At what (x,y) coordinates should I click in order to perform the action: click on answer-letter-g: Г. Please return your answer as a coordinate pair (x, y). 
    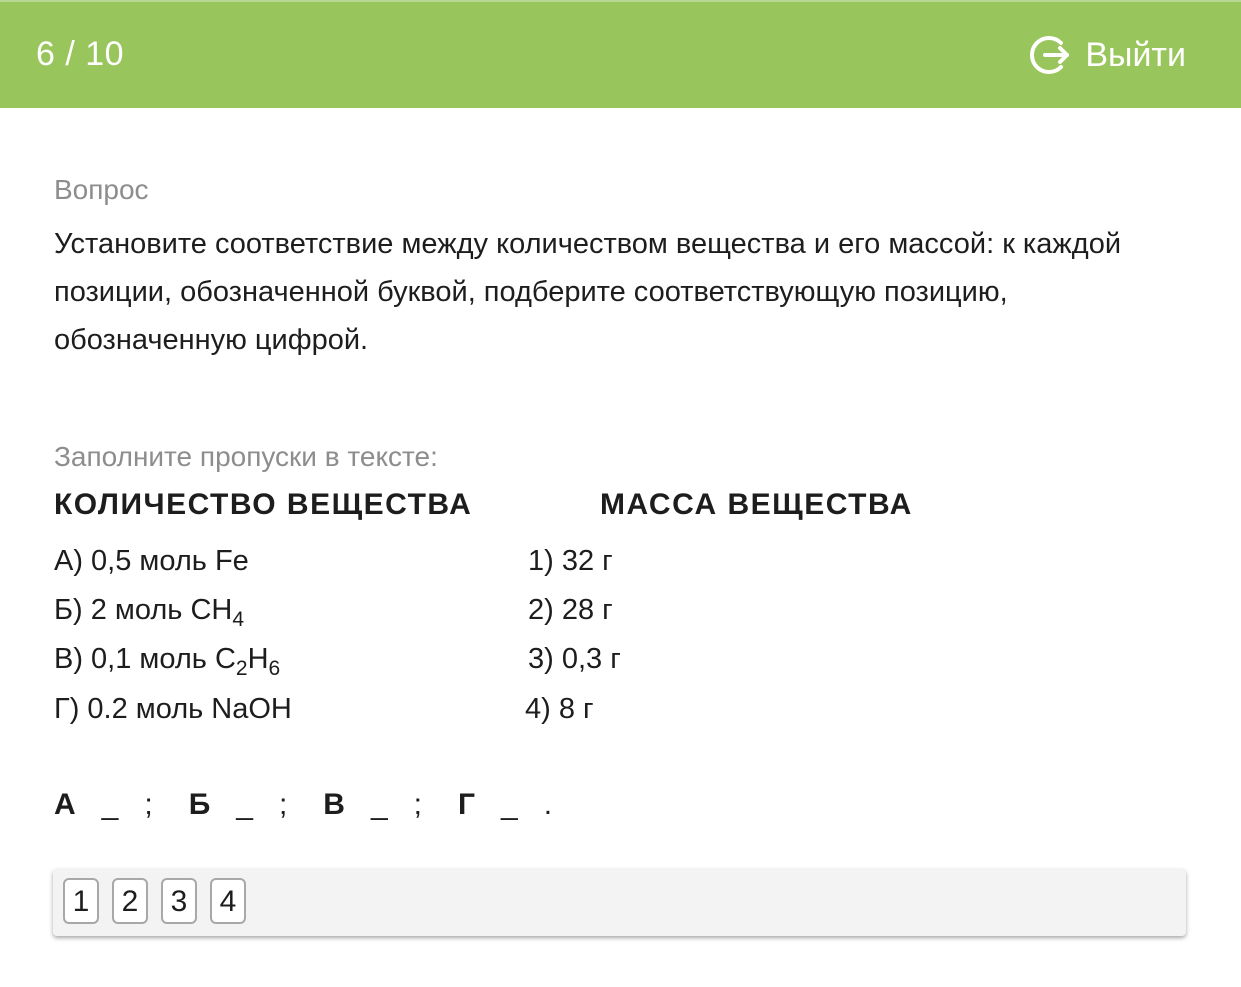
    Looking at the image, I should click on (467, 804).